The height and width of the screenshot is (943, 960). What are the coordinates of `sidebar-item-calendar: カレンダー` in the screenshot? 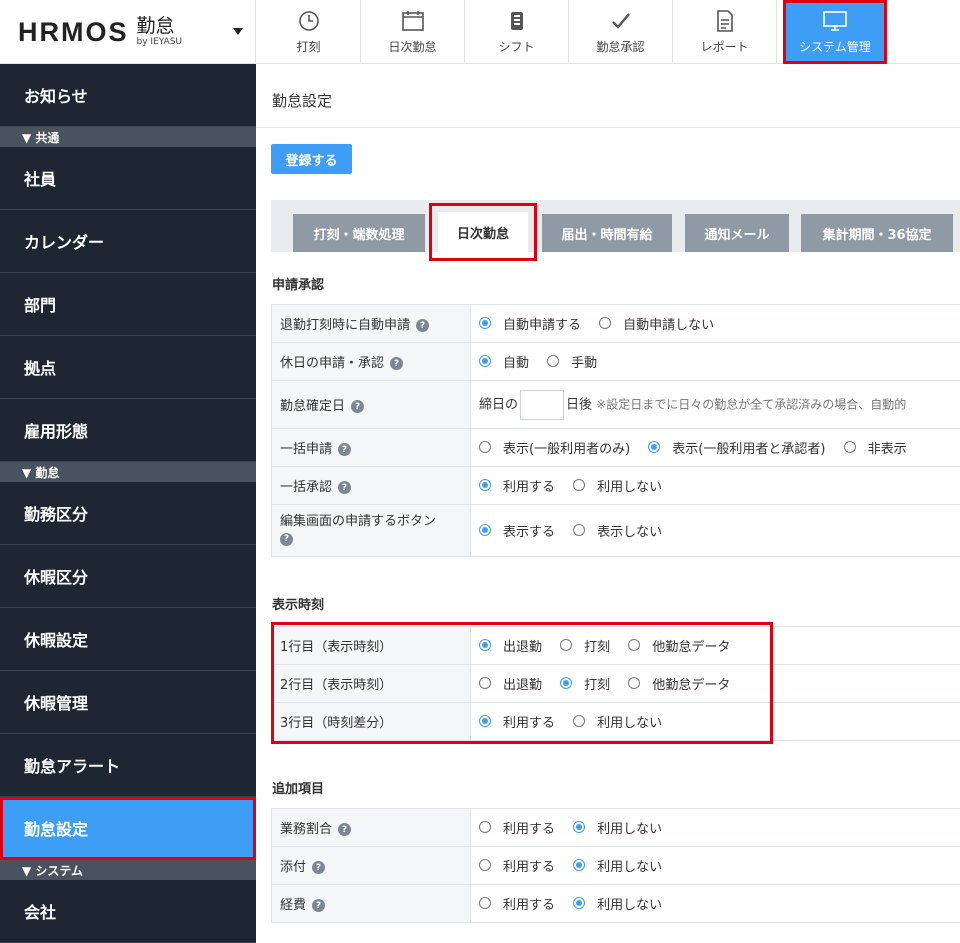 It's located at (128, 241).